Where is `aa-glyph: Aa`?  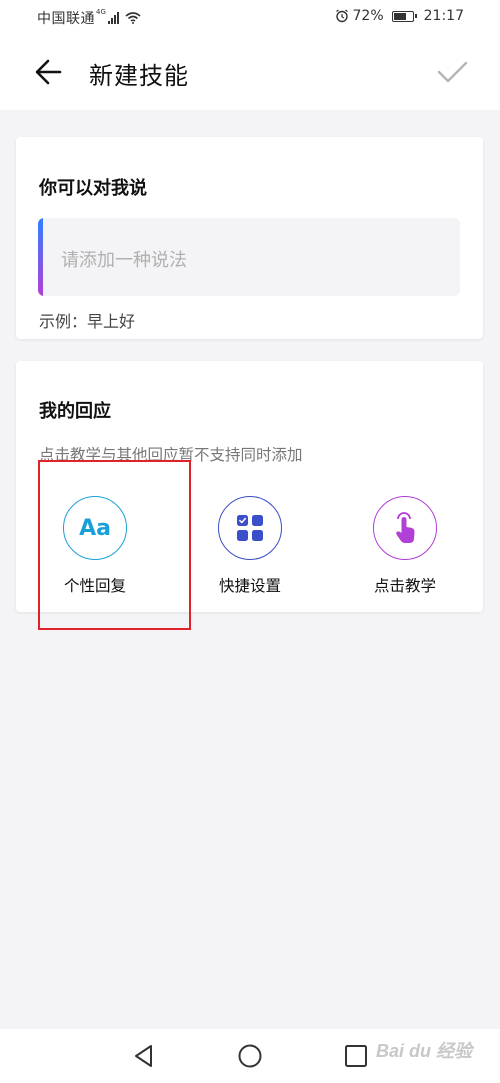
aa-glyph: Aa is located at coordinates (95, 528).